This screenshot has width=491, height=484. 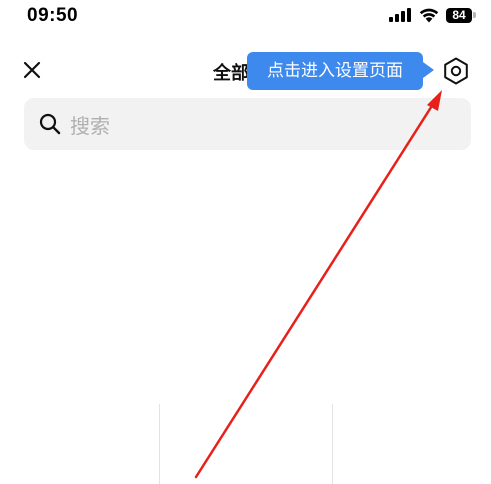 What do you see at coordinates (247, 124) in the screenshot?
I see `search-input: 搜索` at bounding box center [247, 124].